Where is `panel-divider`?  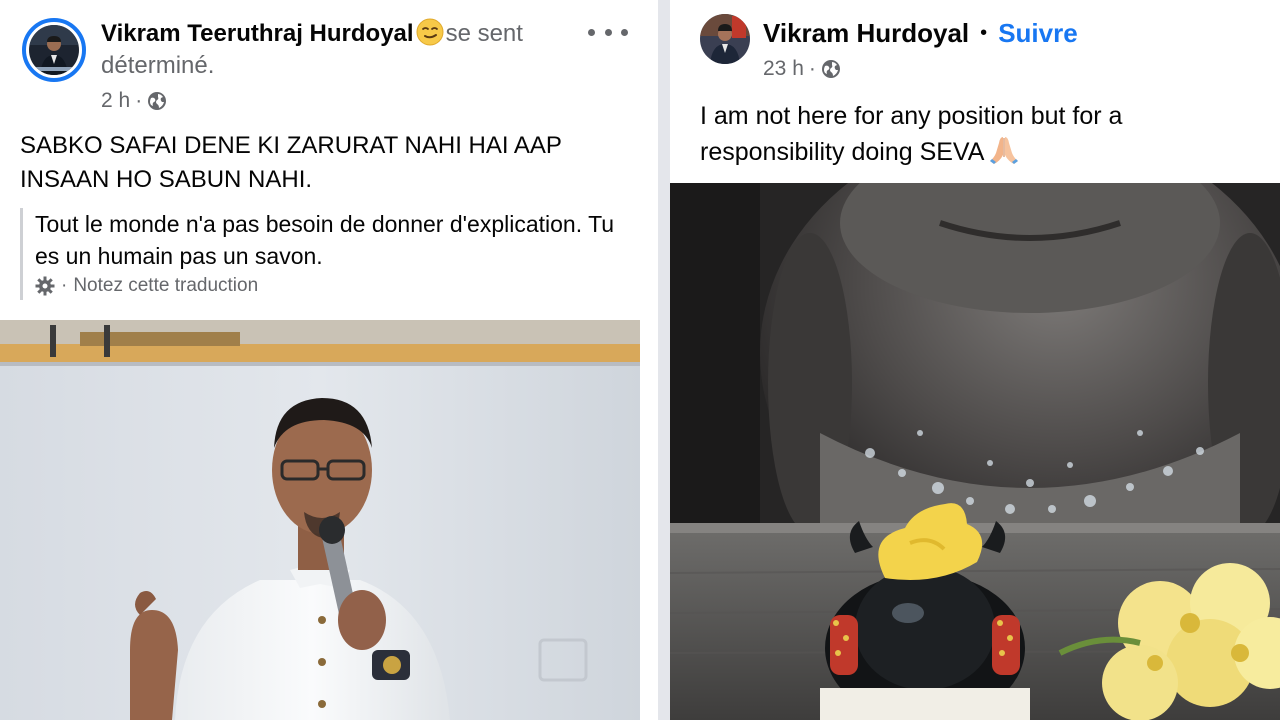
panel-divider is located at coordinates (664, 360).